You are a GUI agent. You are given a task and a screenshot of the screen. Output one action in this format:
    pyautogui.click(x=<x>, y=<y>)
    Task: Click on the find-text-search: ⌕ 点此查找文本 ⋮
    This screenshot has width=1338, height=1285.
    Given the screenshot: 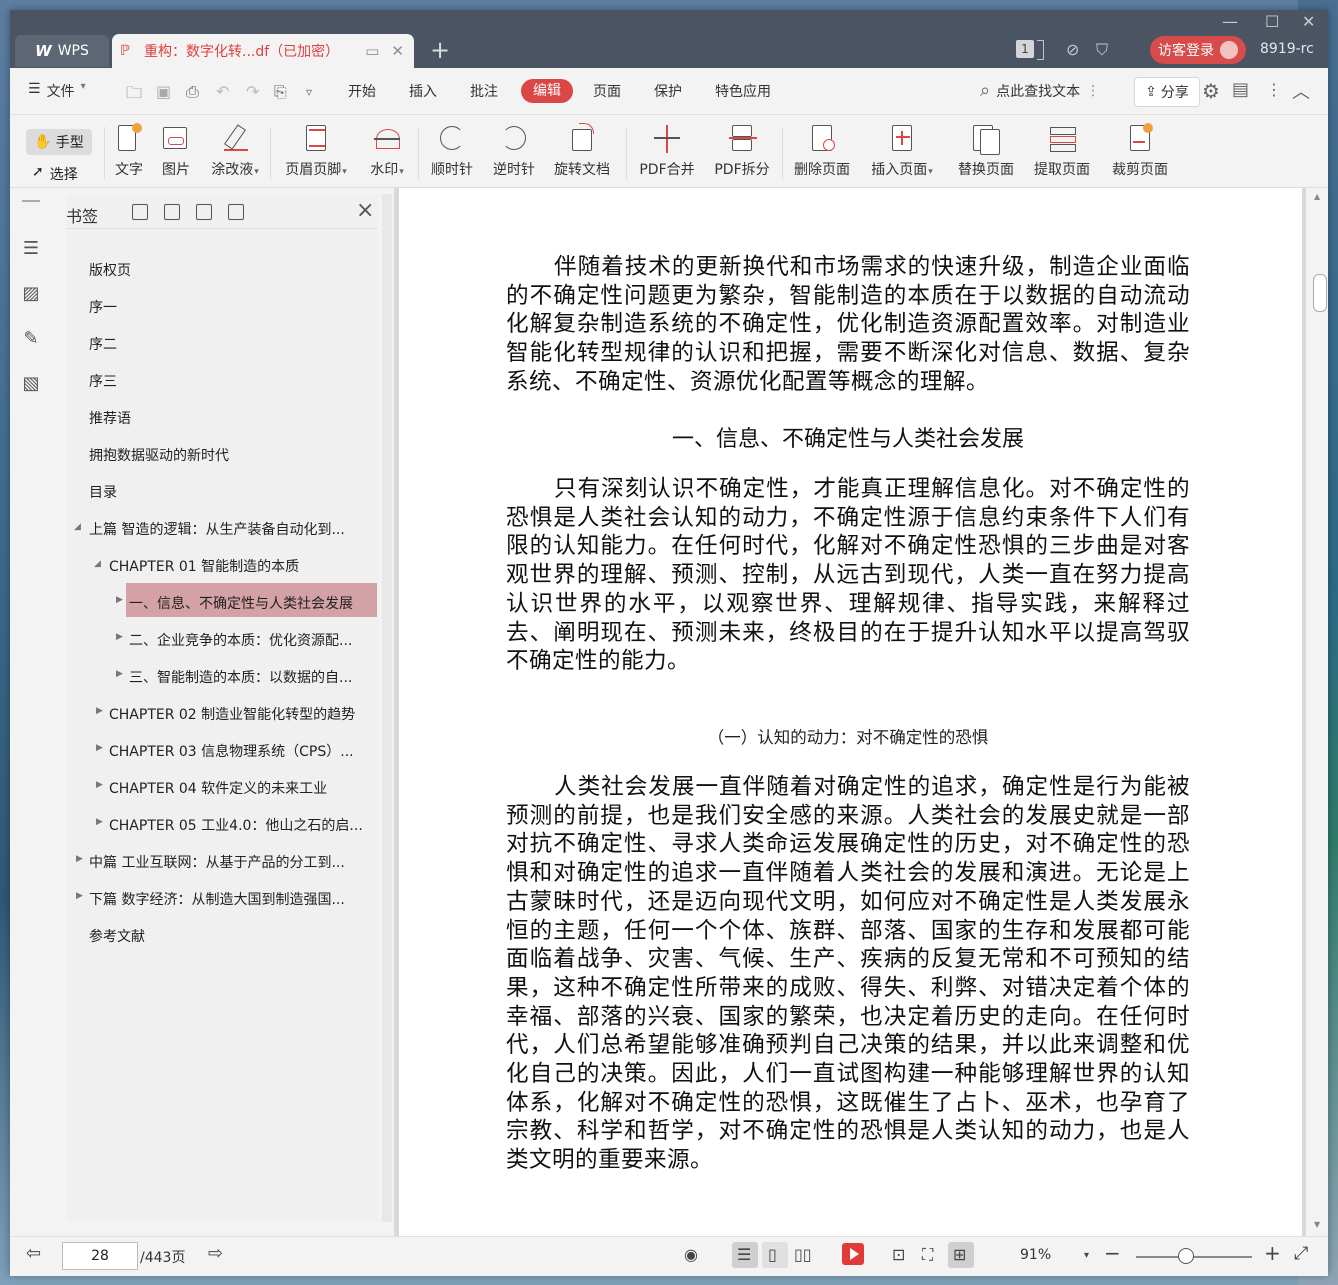 What is the action you would take?
    pyautogui.click(x=1040, y=90)
    